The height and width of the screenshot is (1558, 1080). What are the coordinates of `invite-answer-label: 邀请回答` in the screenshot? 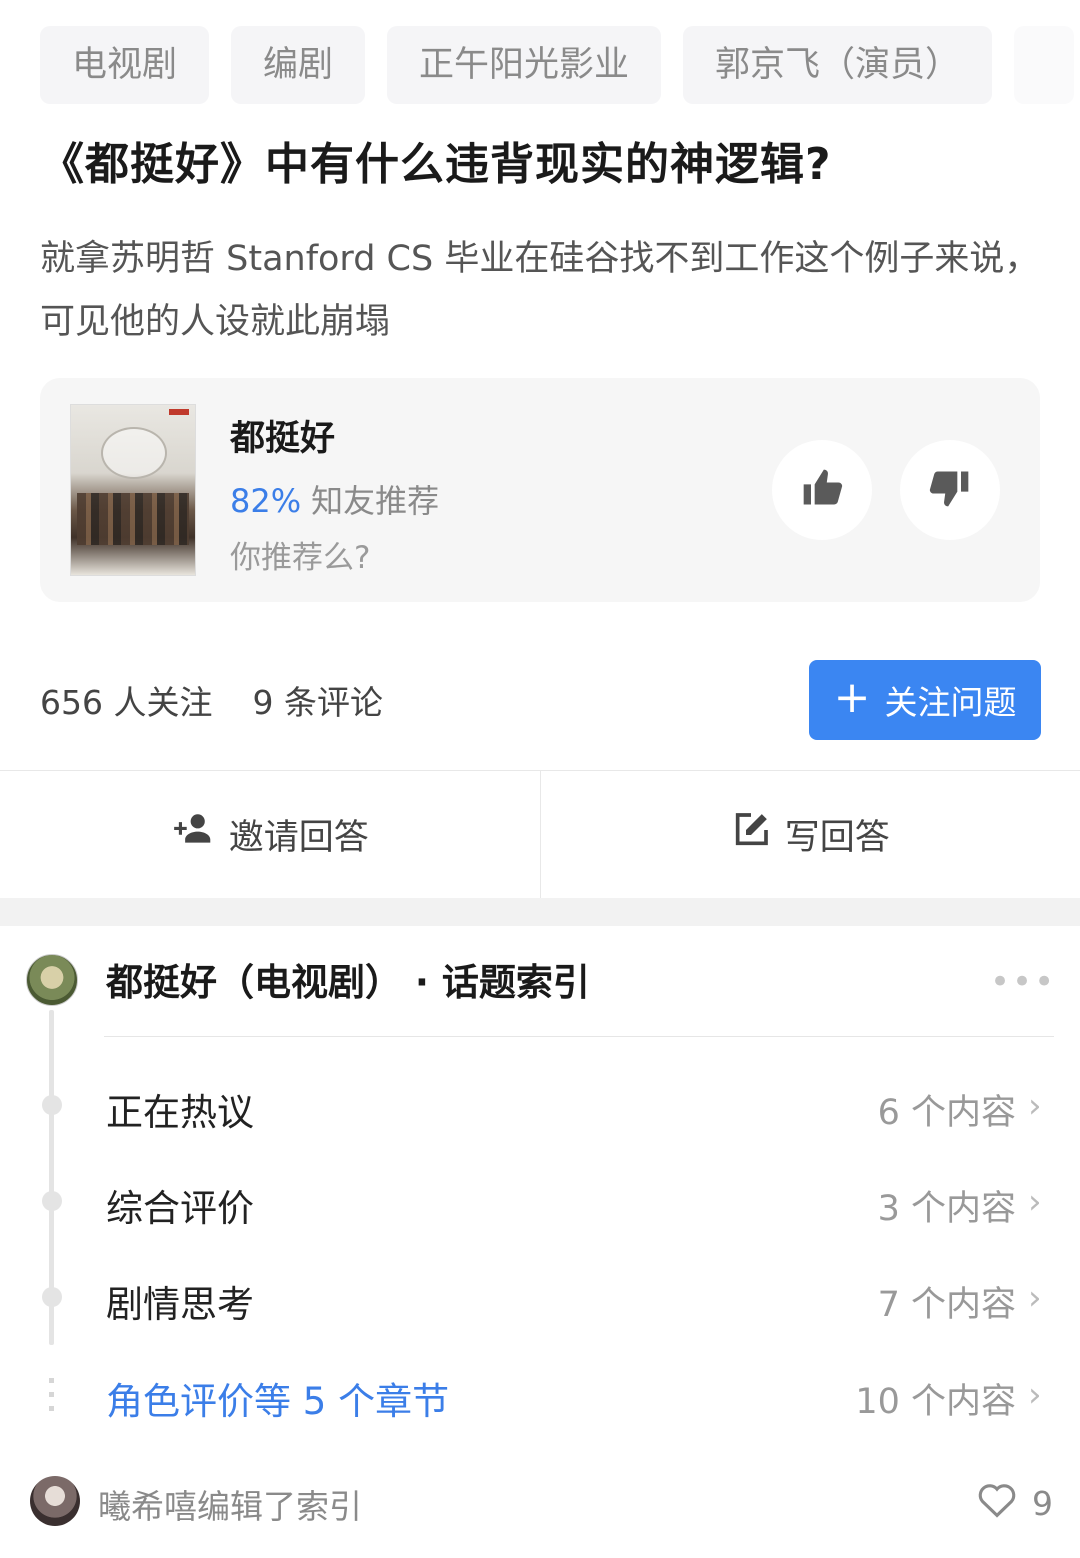 It's located at (298, 838).